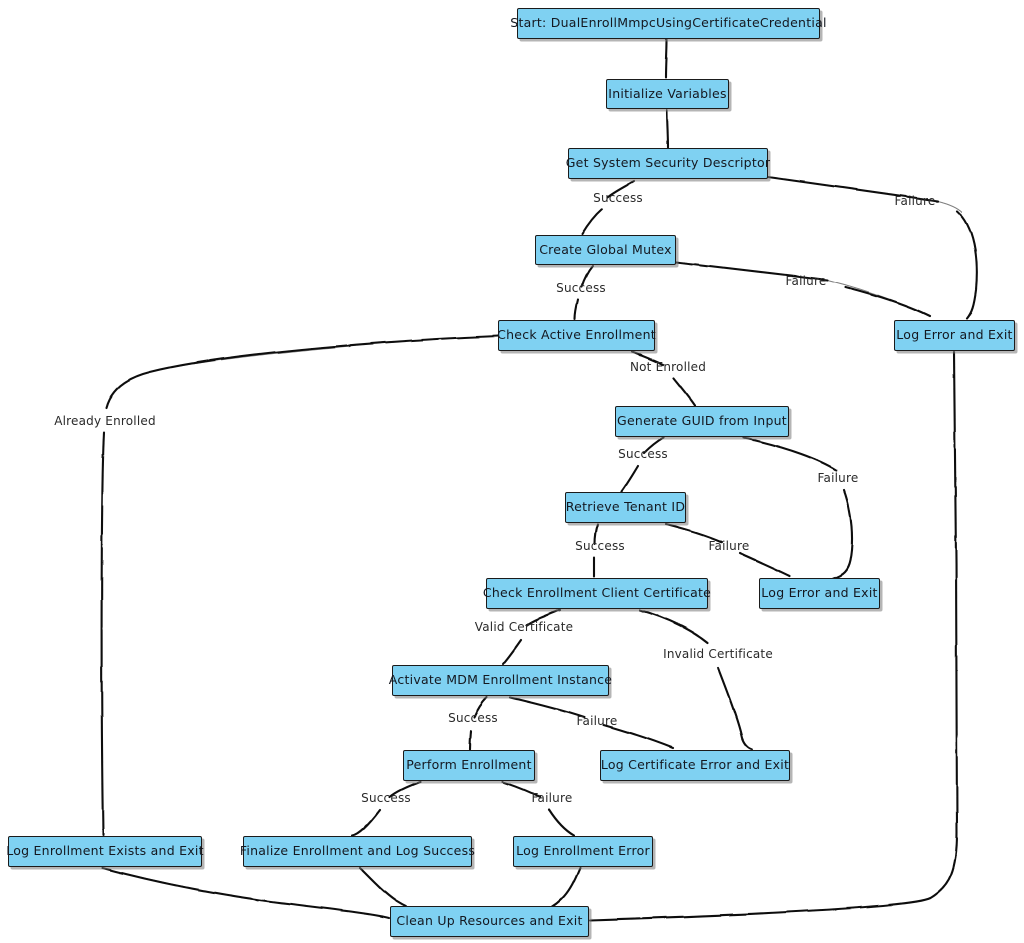 The height and width of the screenshot is (943, 1024). Describe the element at coordinates (696, 679) in the screenshot. I see `edge-e14` at that location.